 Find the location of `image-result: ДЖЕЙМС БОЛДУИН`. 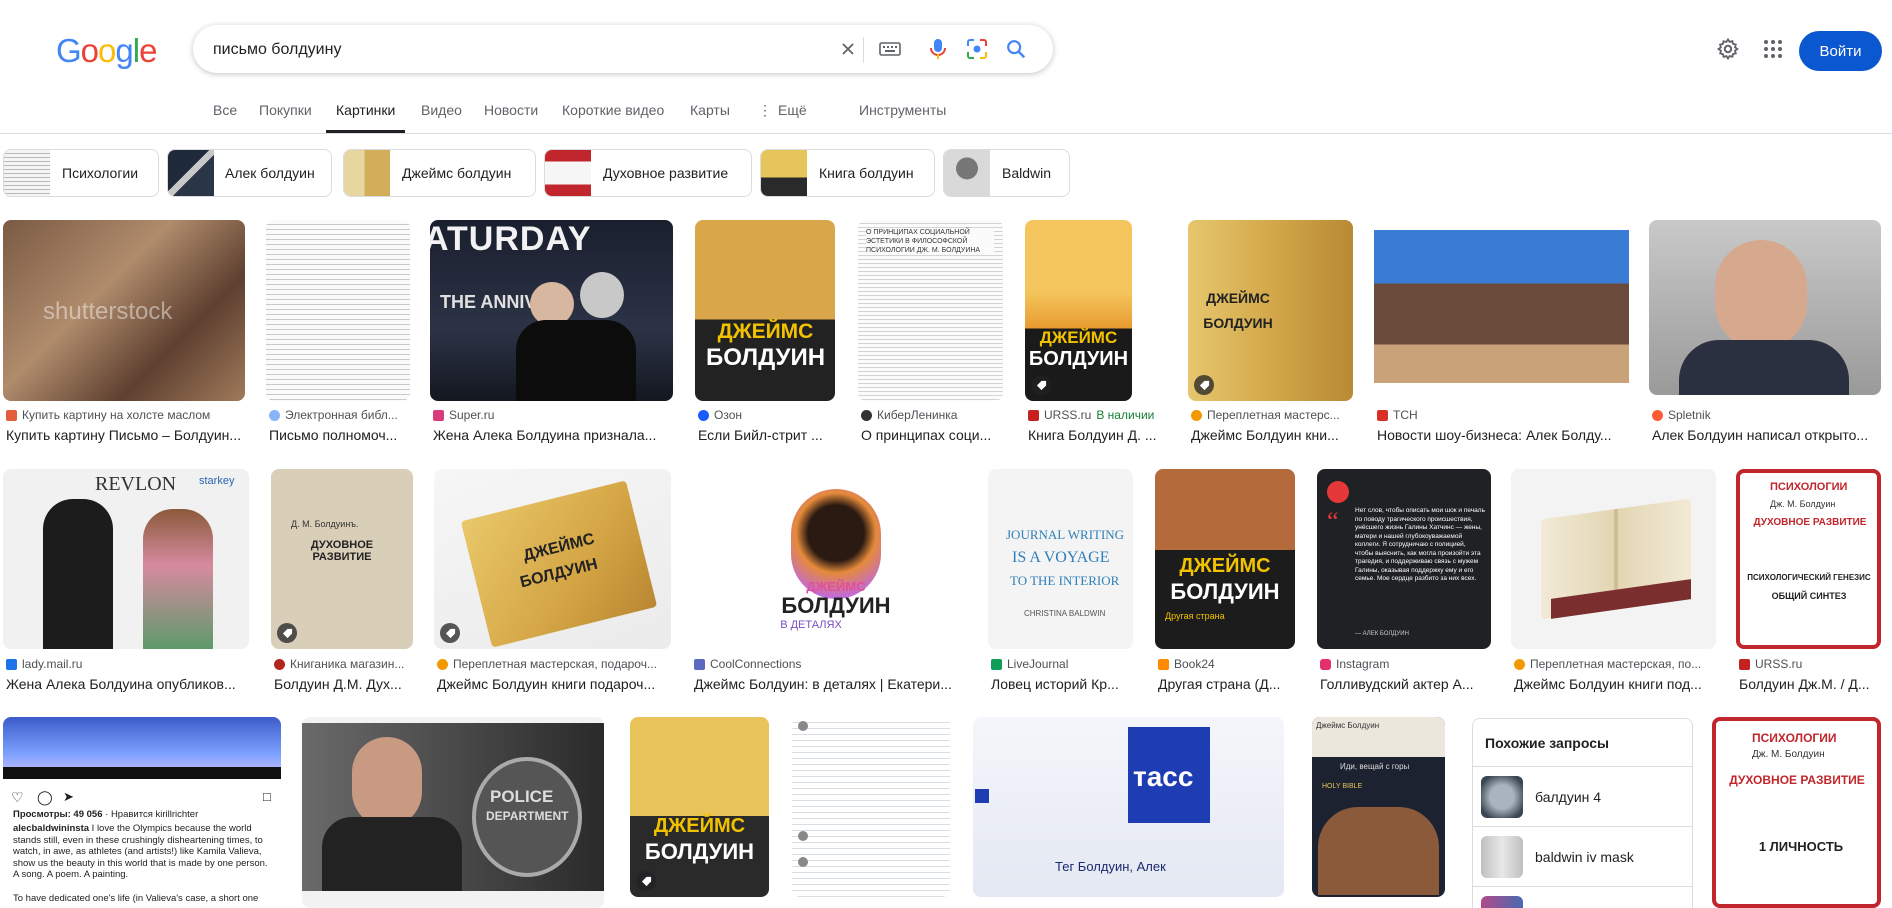

image-result: ДЖЕЙМС БОЛДУИН is located at coordinates (699, 812).